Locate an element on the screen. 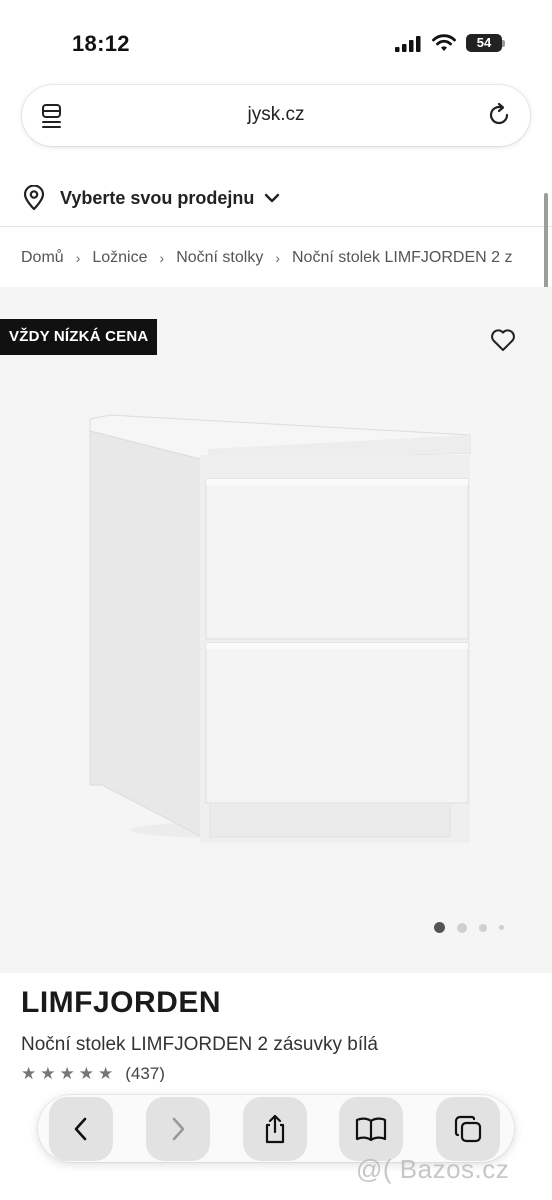  wifi-icon is located at coordinates (444, 42).